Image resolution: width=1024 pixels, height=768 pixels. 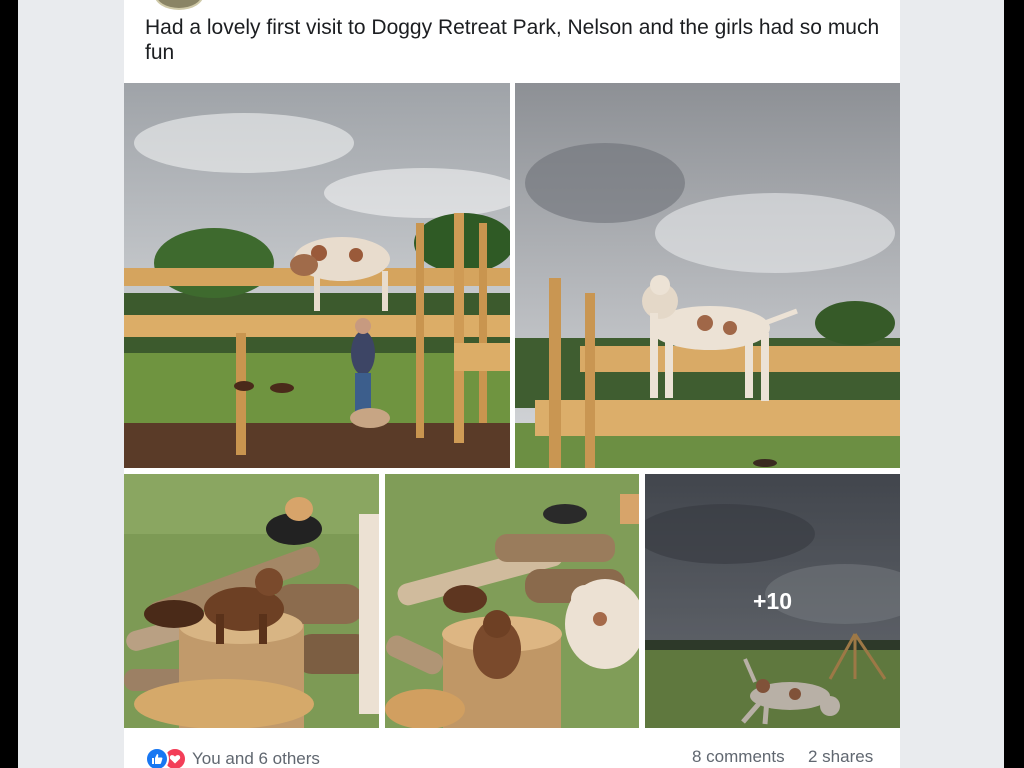 I want to click on reactions-summary: You and 6 others, so click(x=232, y=757).